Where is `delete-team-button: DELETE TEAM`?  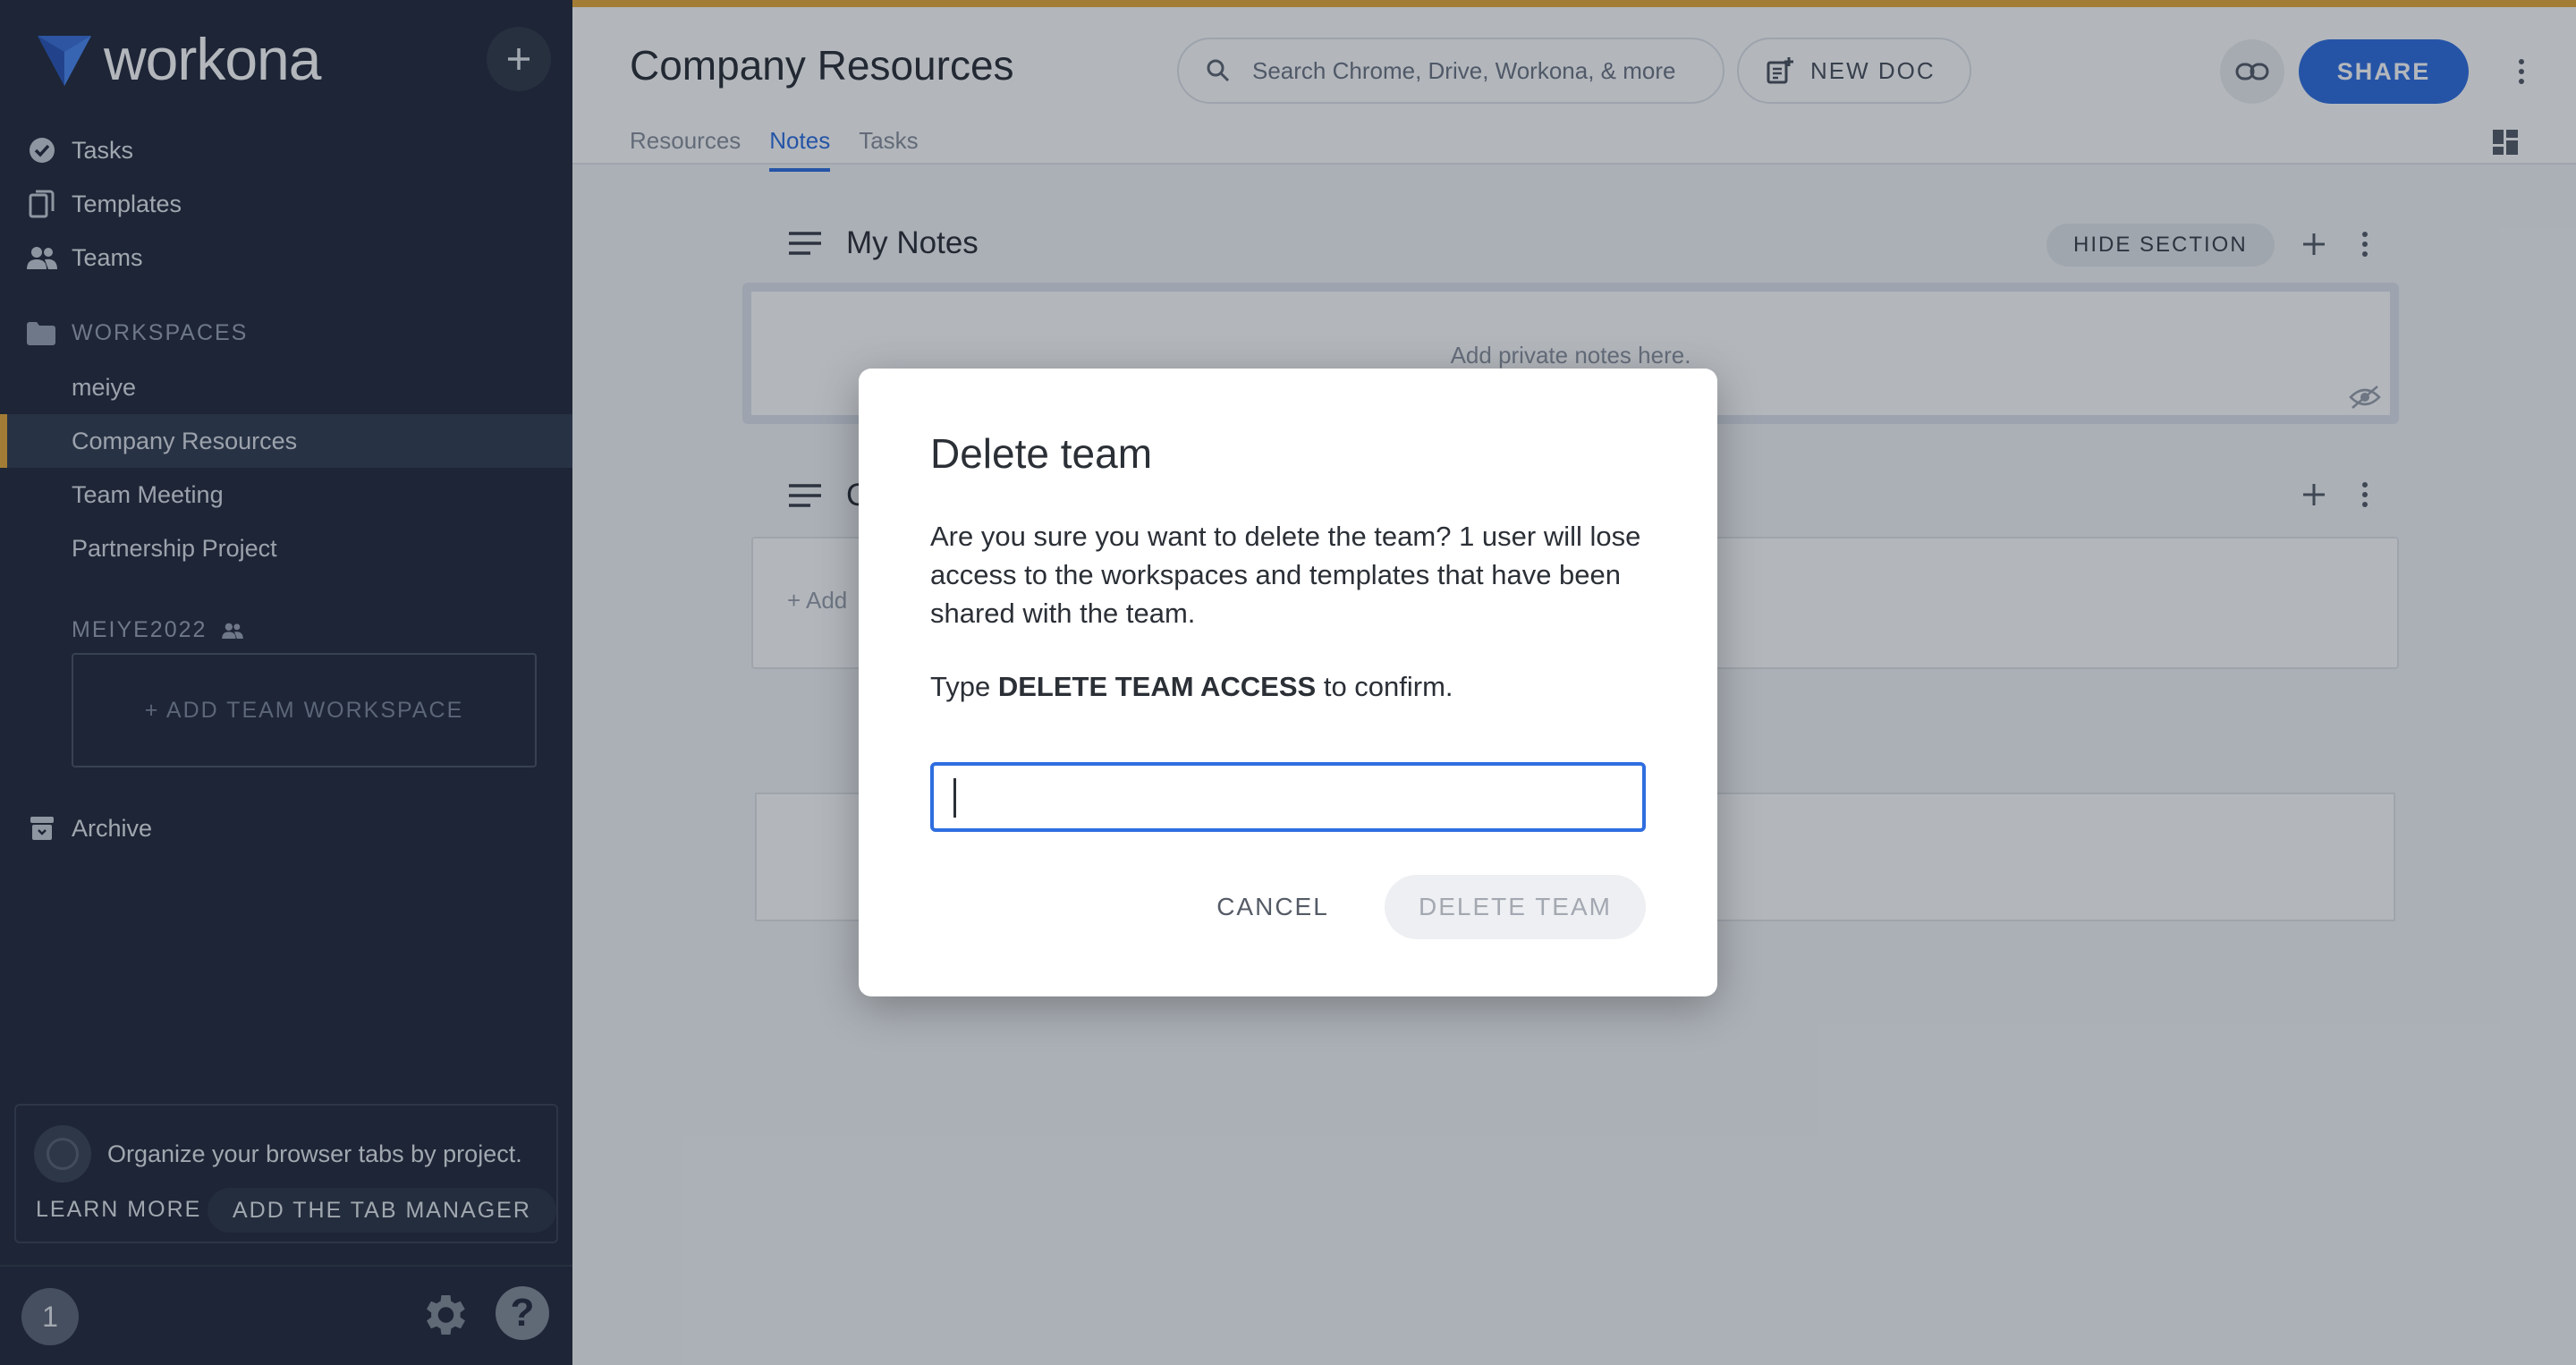
delete-team-button: DELETE TEAM is located at coordinates (1515, 907).